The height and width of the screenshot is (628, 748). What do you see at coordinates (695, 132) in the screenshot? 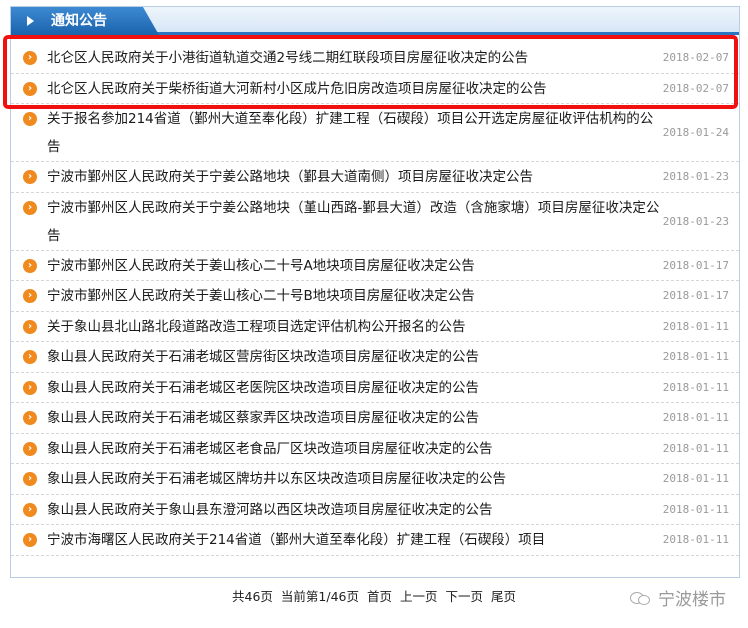
I see `notice-date: 2018-01-24` at bounding box center [695, 132].